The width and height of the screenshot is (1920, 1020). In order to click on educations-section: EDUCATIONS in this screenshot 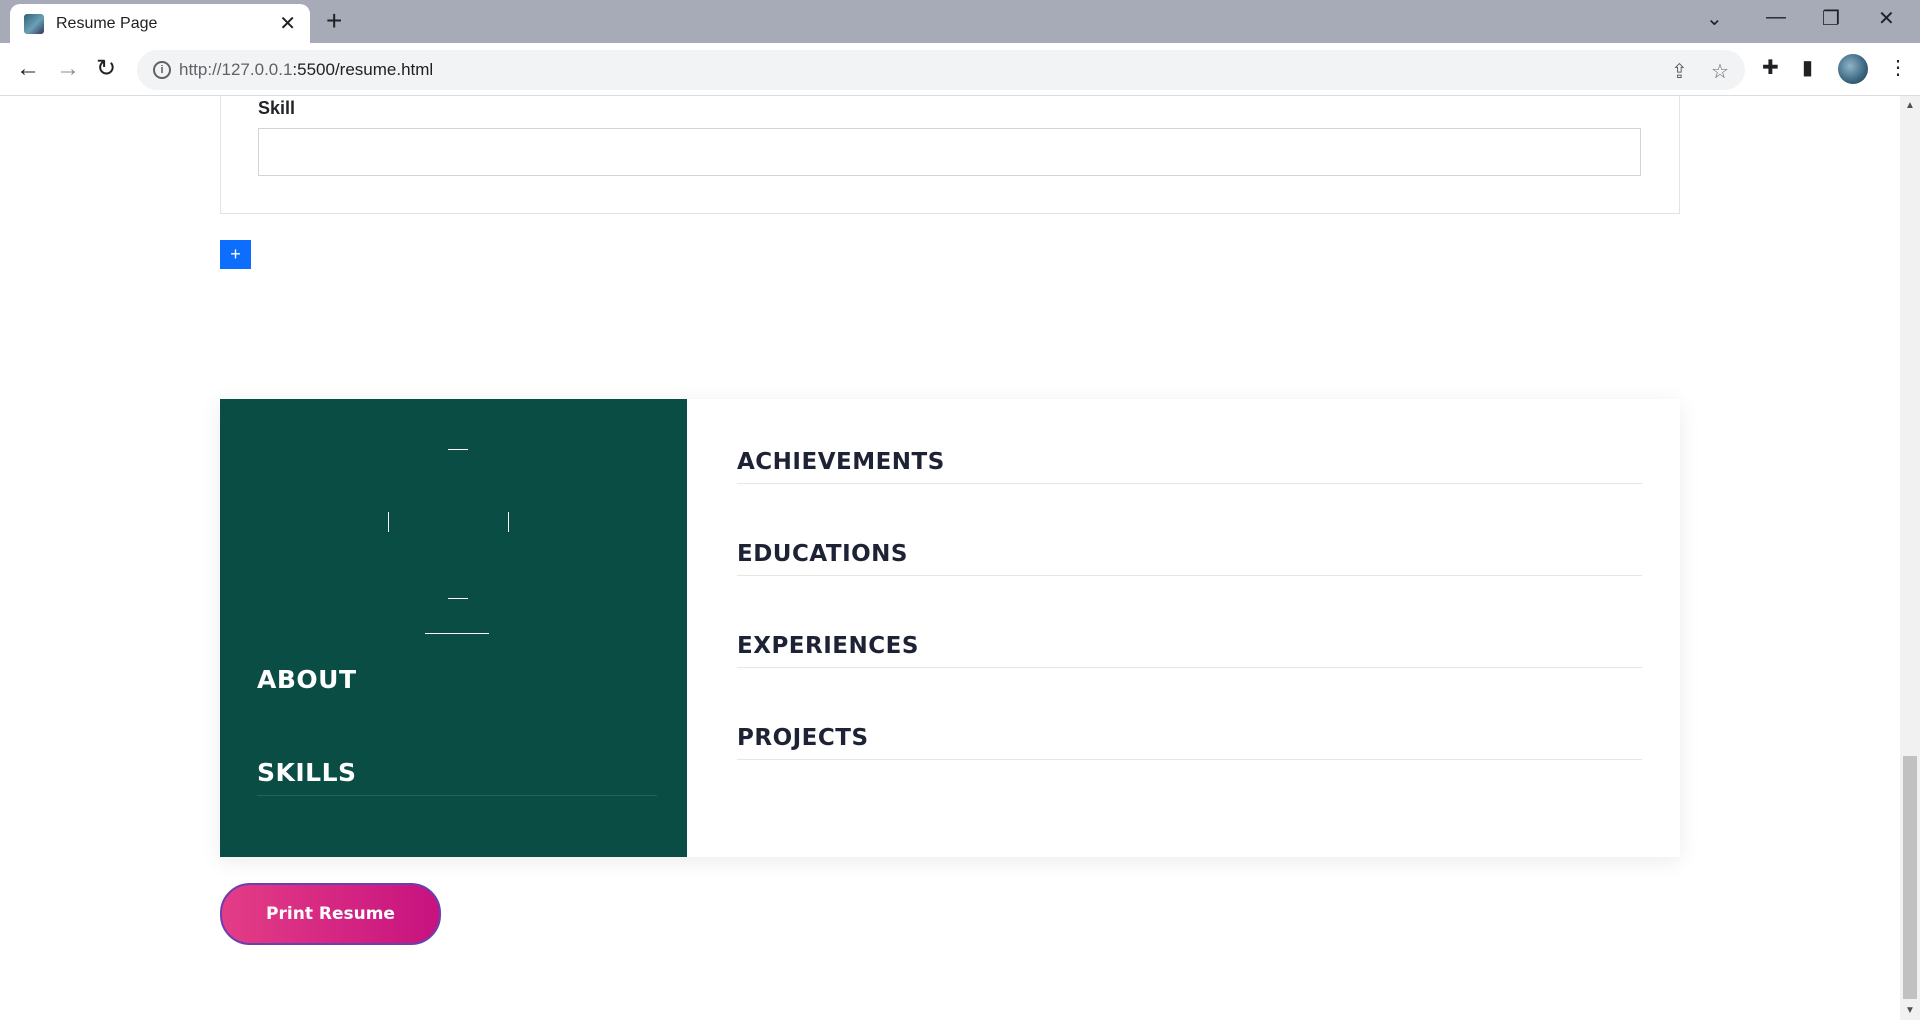, I will do `click(1189, 553)`.